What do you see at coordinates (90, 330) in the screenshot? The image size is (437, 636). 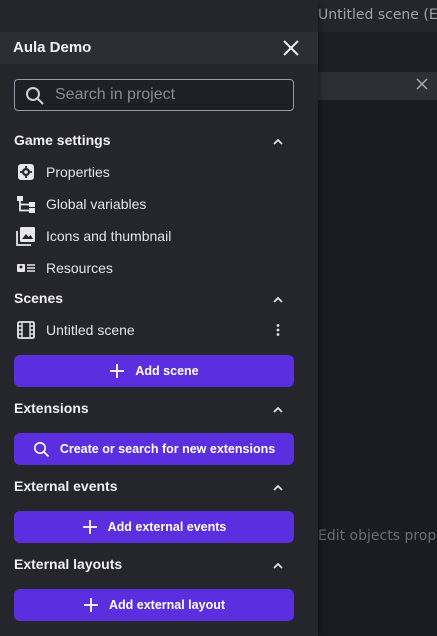 I see `scene-item-label: Untitled scene` at bounding box center [90, 330].